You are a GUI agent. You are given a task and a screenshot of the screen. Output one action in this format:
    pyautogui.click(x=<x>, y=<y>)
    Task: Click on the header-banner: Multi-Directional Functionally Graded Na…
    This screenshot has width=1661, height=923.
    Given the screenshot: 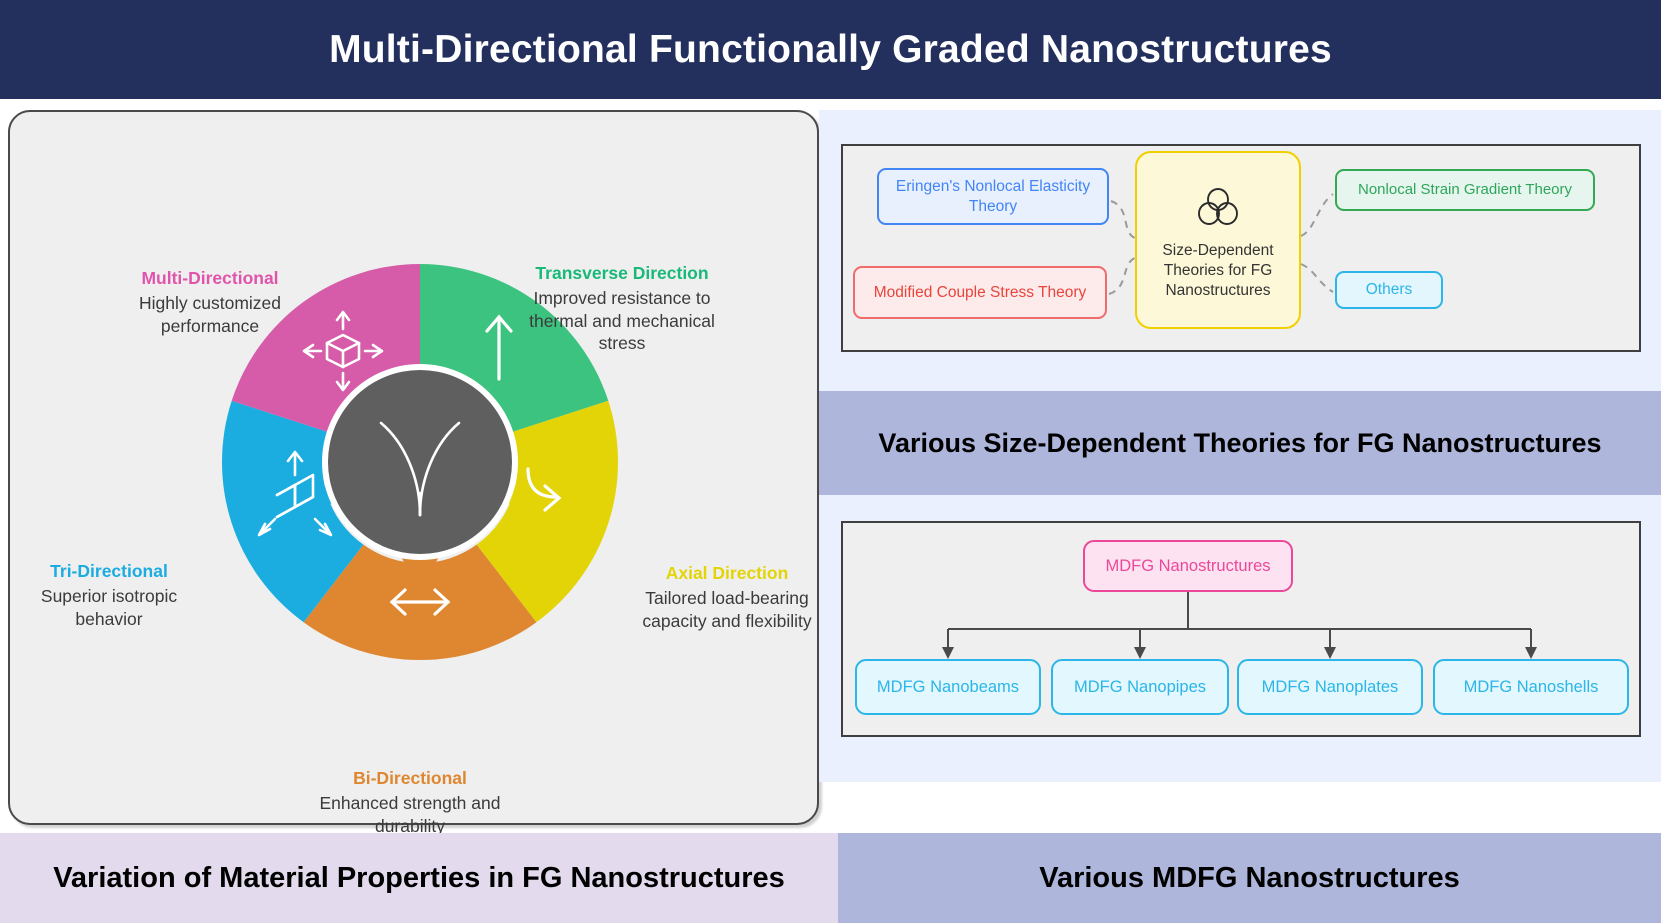 What is the action you would take?
    pyautogui.click(x=830, y=49)
    